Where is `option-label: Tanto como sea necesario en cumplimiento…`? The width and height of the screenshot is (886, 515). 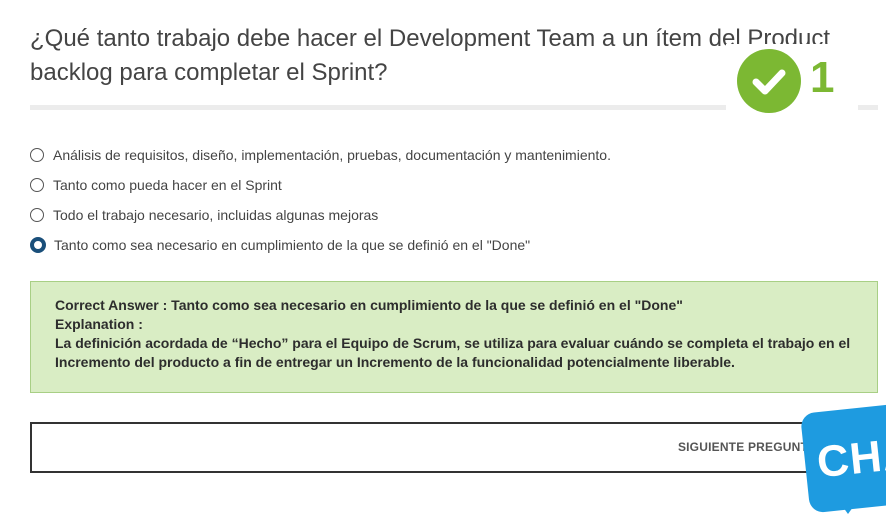
option-label: Tanto como sea necesario en cumplimiento… is located at coordinates (292, 245).